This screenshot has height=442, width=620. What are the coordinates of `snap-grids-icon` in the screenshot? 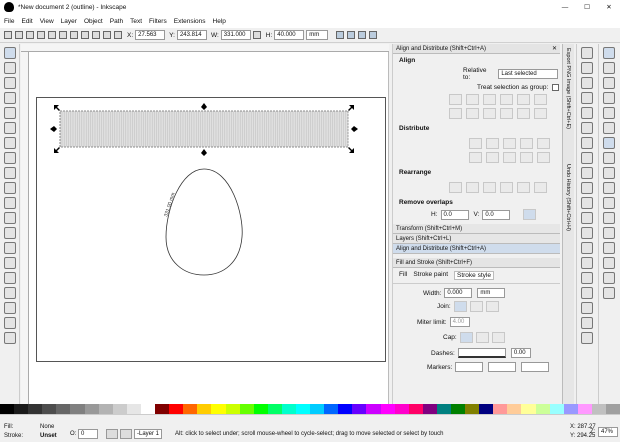 It's located at (609, 278).